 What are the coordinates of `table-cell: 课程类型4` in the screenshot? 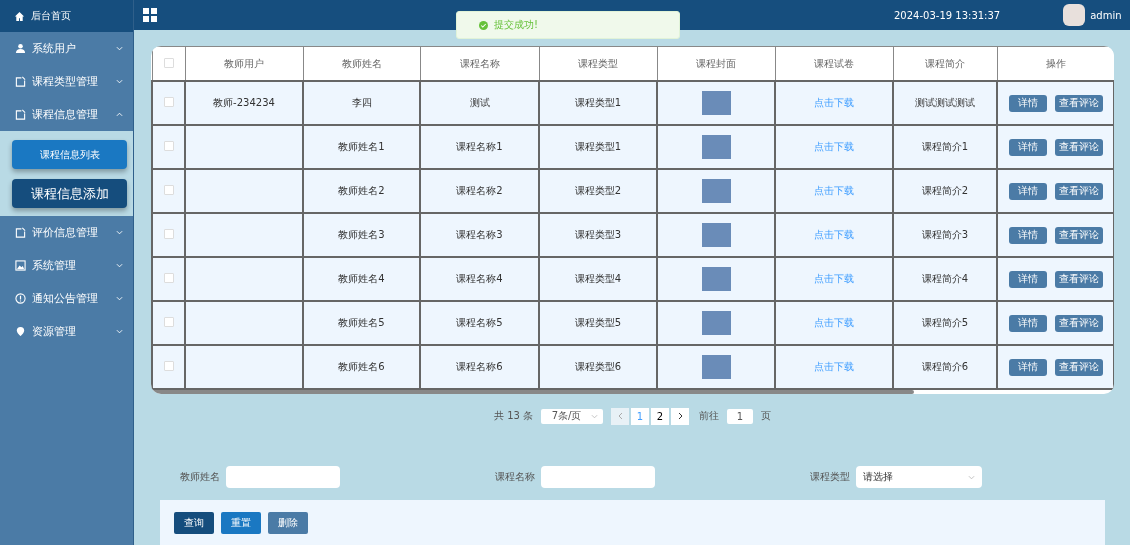 It's located at (598, 278).